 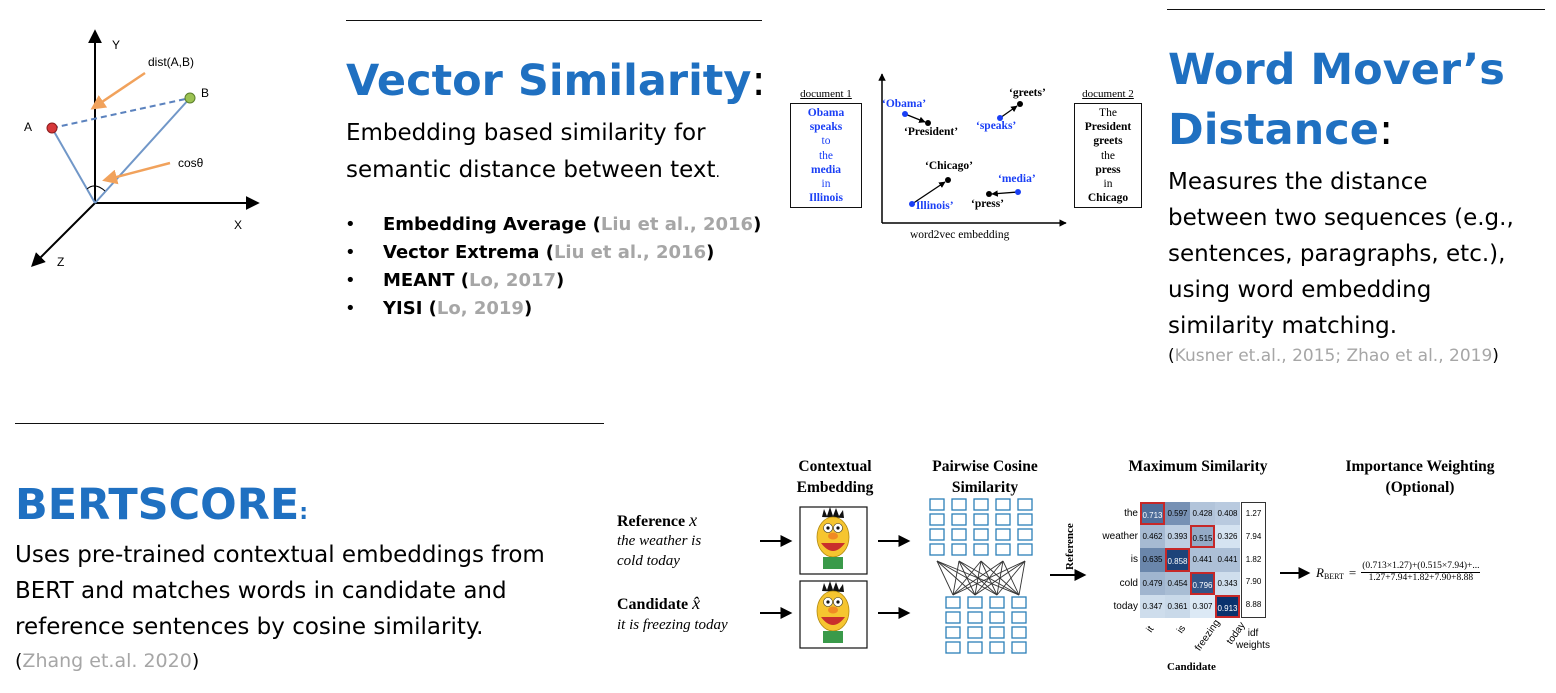 What do you see at coordinates (52, 128) in the screenshot?
I see `point-a` at bounding box center [52, 128].